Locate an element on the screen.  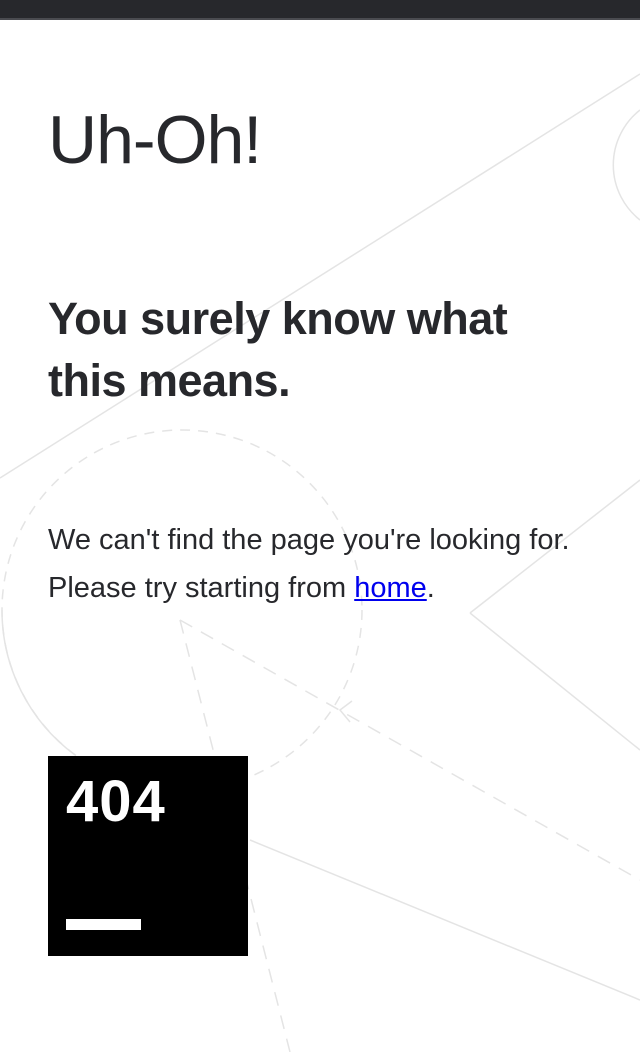
page-subtitle: You surely know what this means. is located at coordinates (278, 349).